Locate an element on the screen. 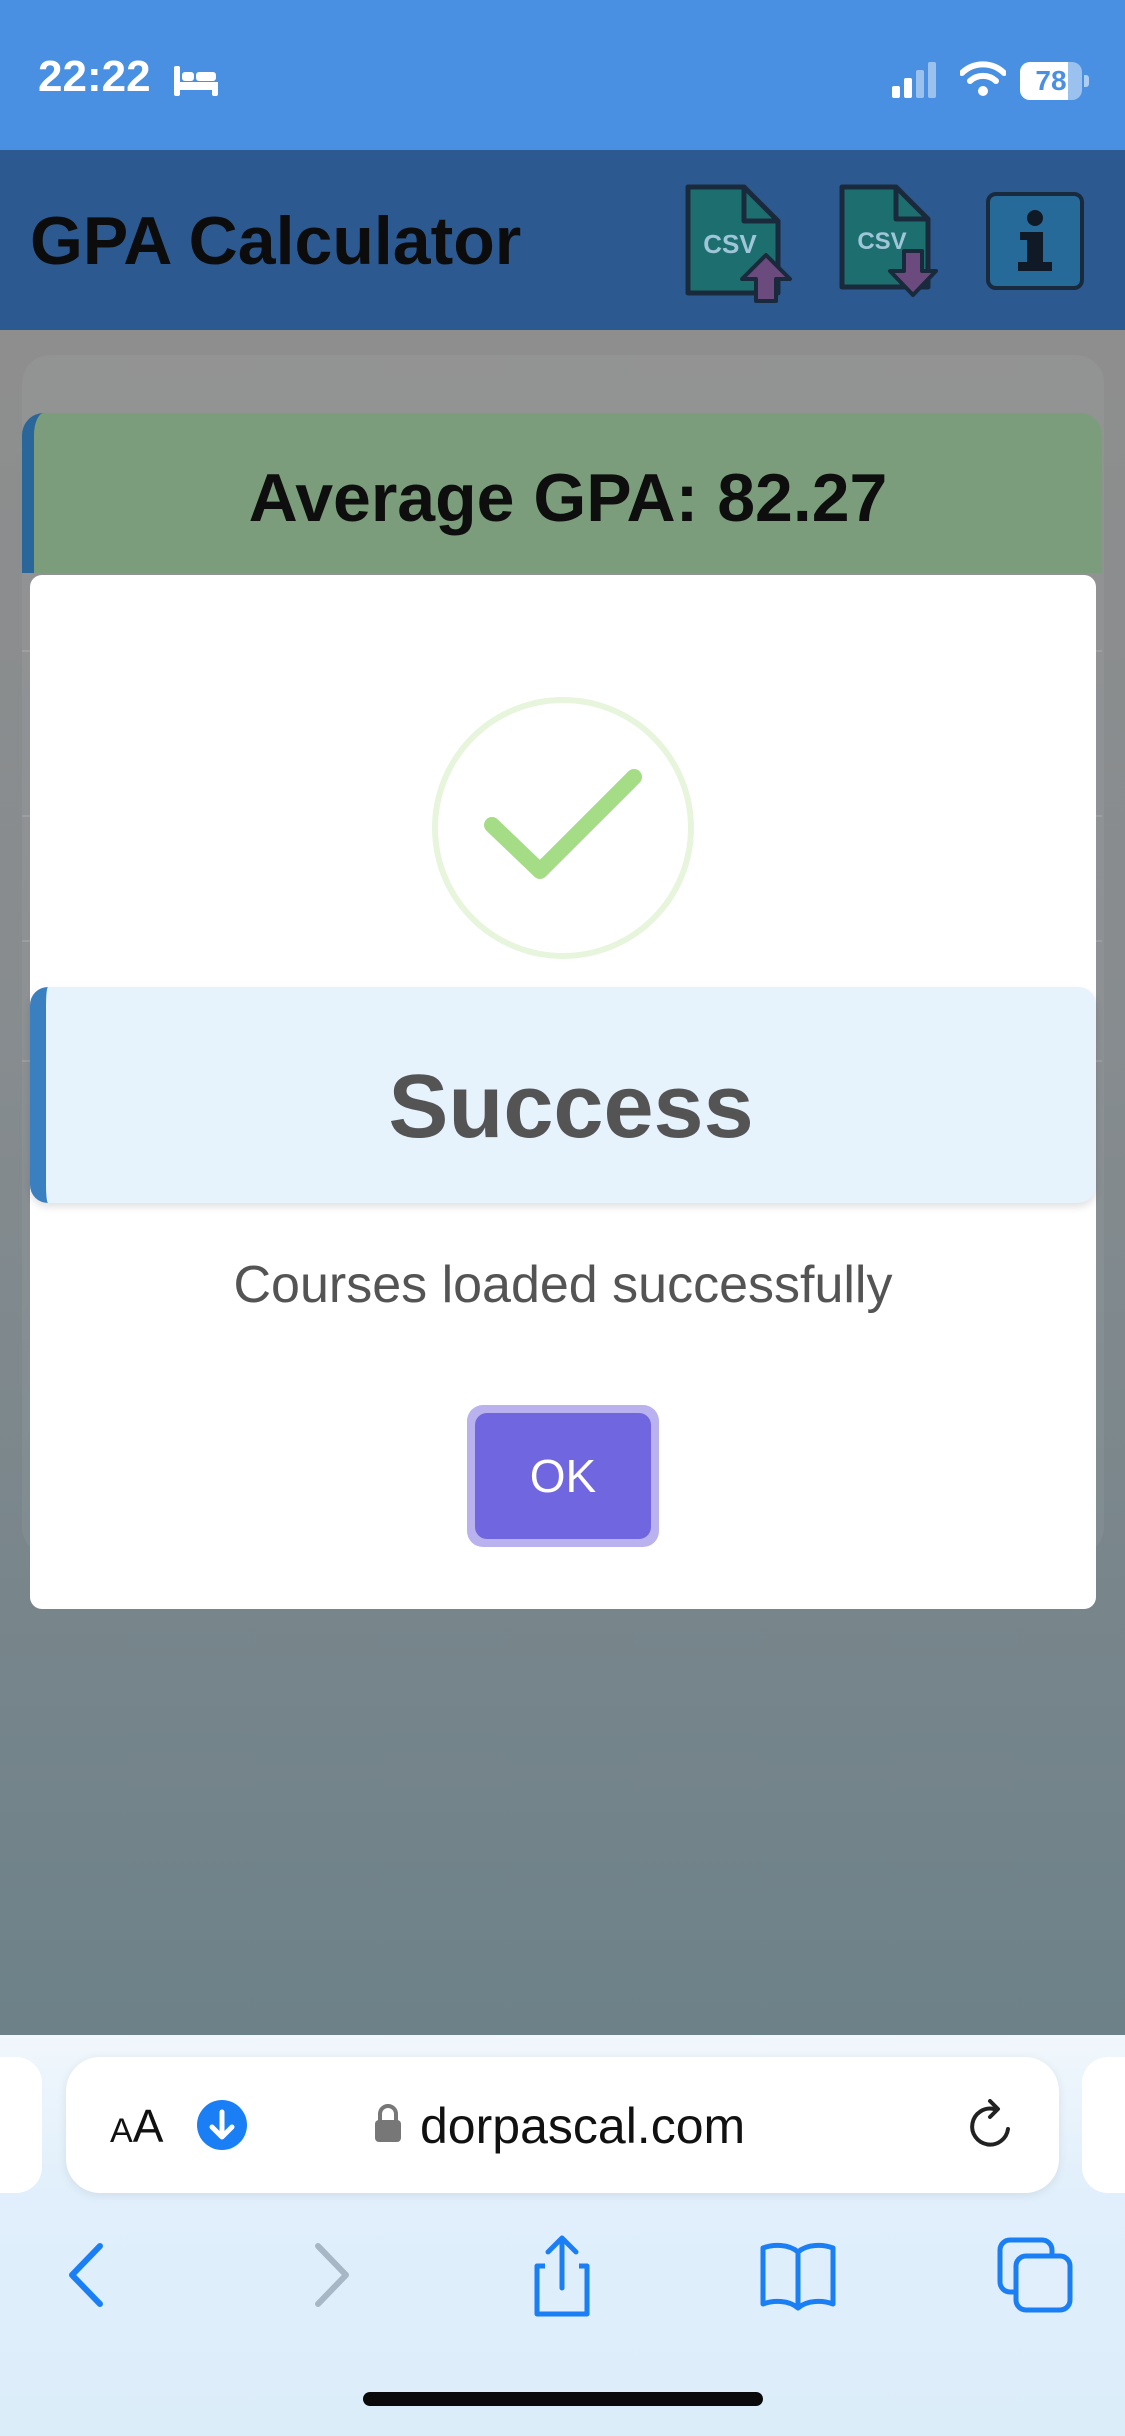 This screenshot has height=2436, width=1125. download-icon is located at coordinates (222, 2125).